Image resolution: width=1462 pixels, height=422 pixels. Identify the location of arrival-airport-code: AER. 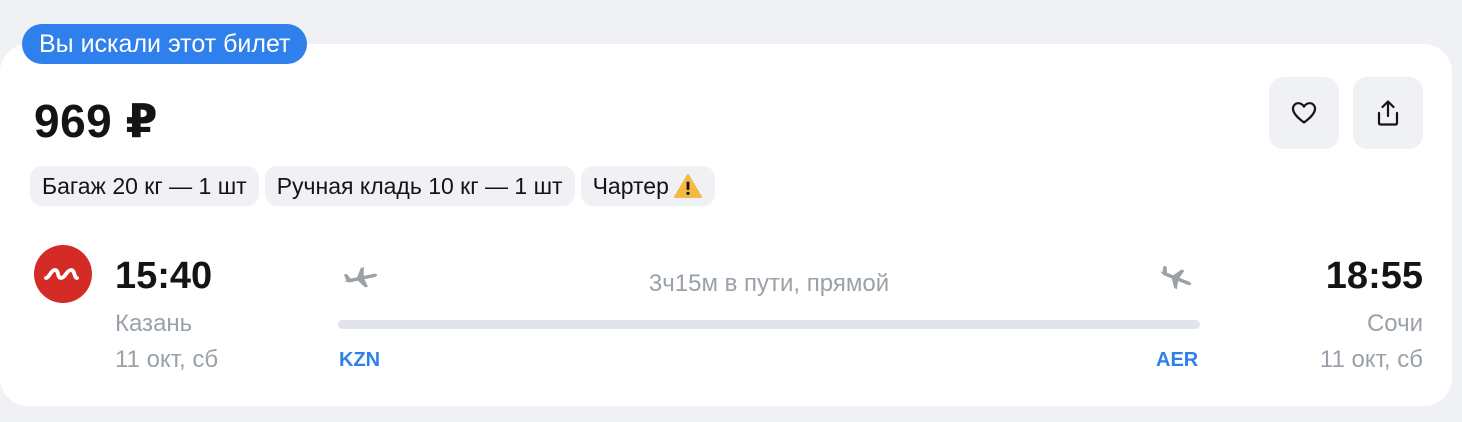
(1177, 360).